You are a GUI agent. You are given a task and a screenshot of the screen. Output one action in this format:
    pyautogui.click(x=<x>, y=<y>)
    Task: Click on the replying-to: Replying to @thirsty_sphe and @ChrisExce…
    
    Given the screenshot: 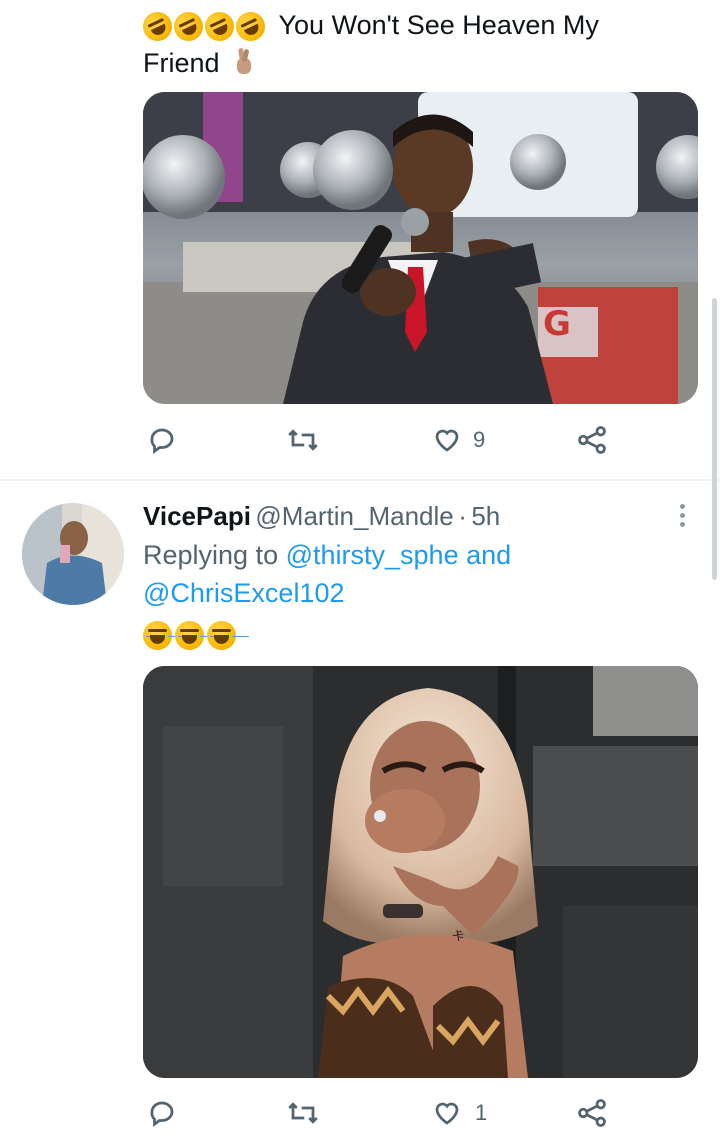 What is the action you would take?
    pyautogui.click(x=423, y=574)
    